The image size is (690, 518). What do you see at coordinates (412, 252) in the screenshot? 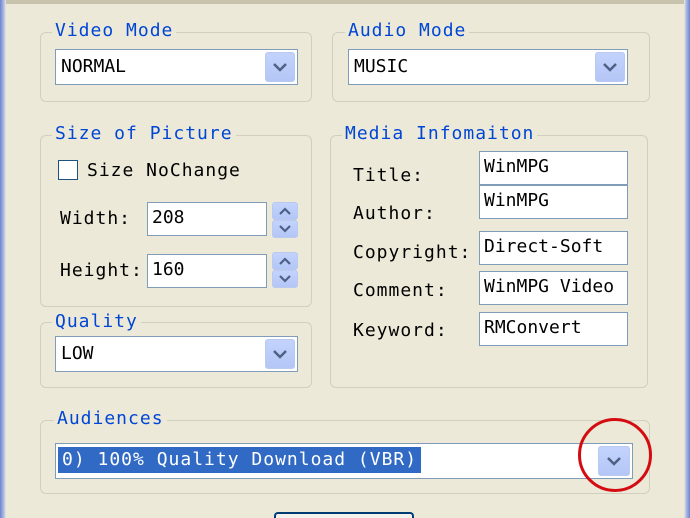
I see `copyright-label: Copyright:` at bounding box center [412, 252].